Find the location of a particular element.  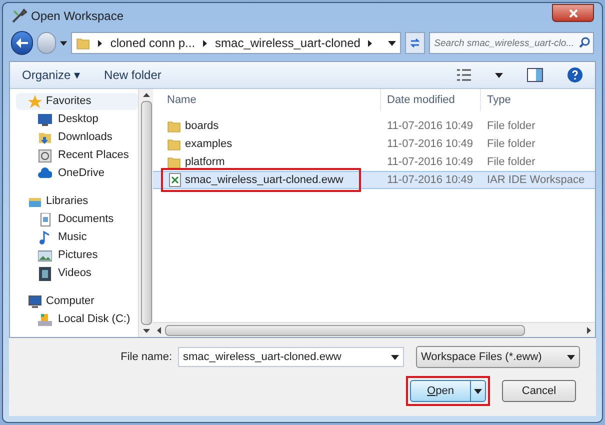

type-cell-text: IAR IDE Workspace is located at coordinates (535, 180).